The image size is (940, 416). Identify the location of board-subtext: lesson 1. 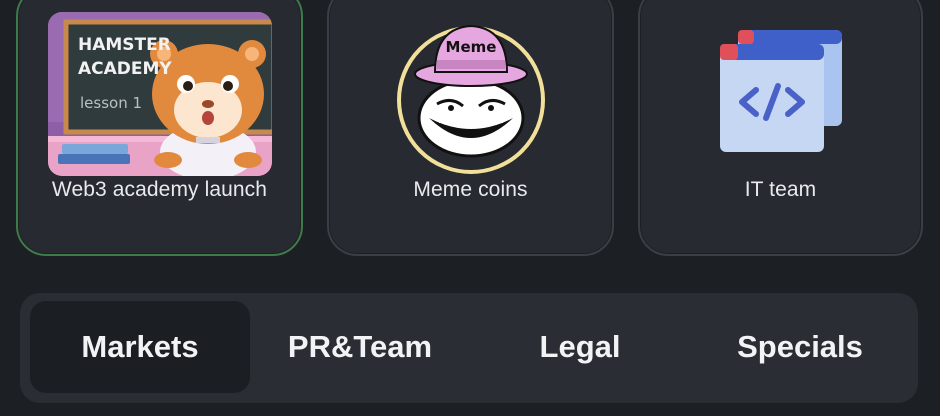
(111, 103).